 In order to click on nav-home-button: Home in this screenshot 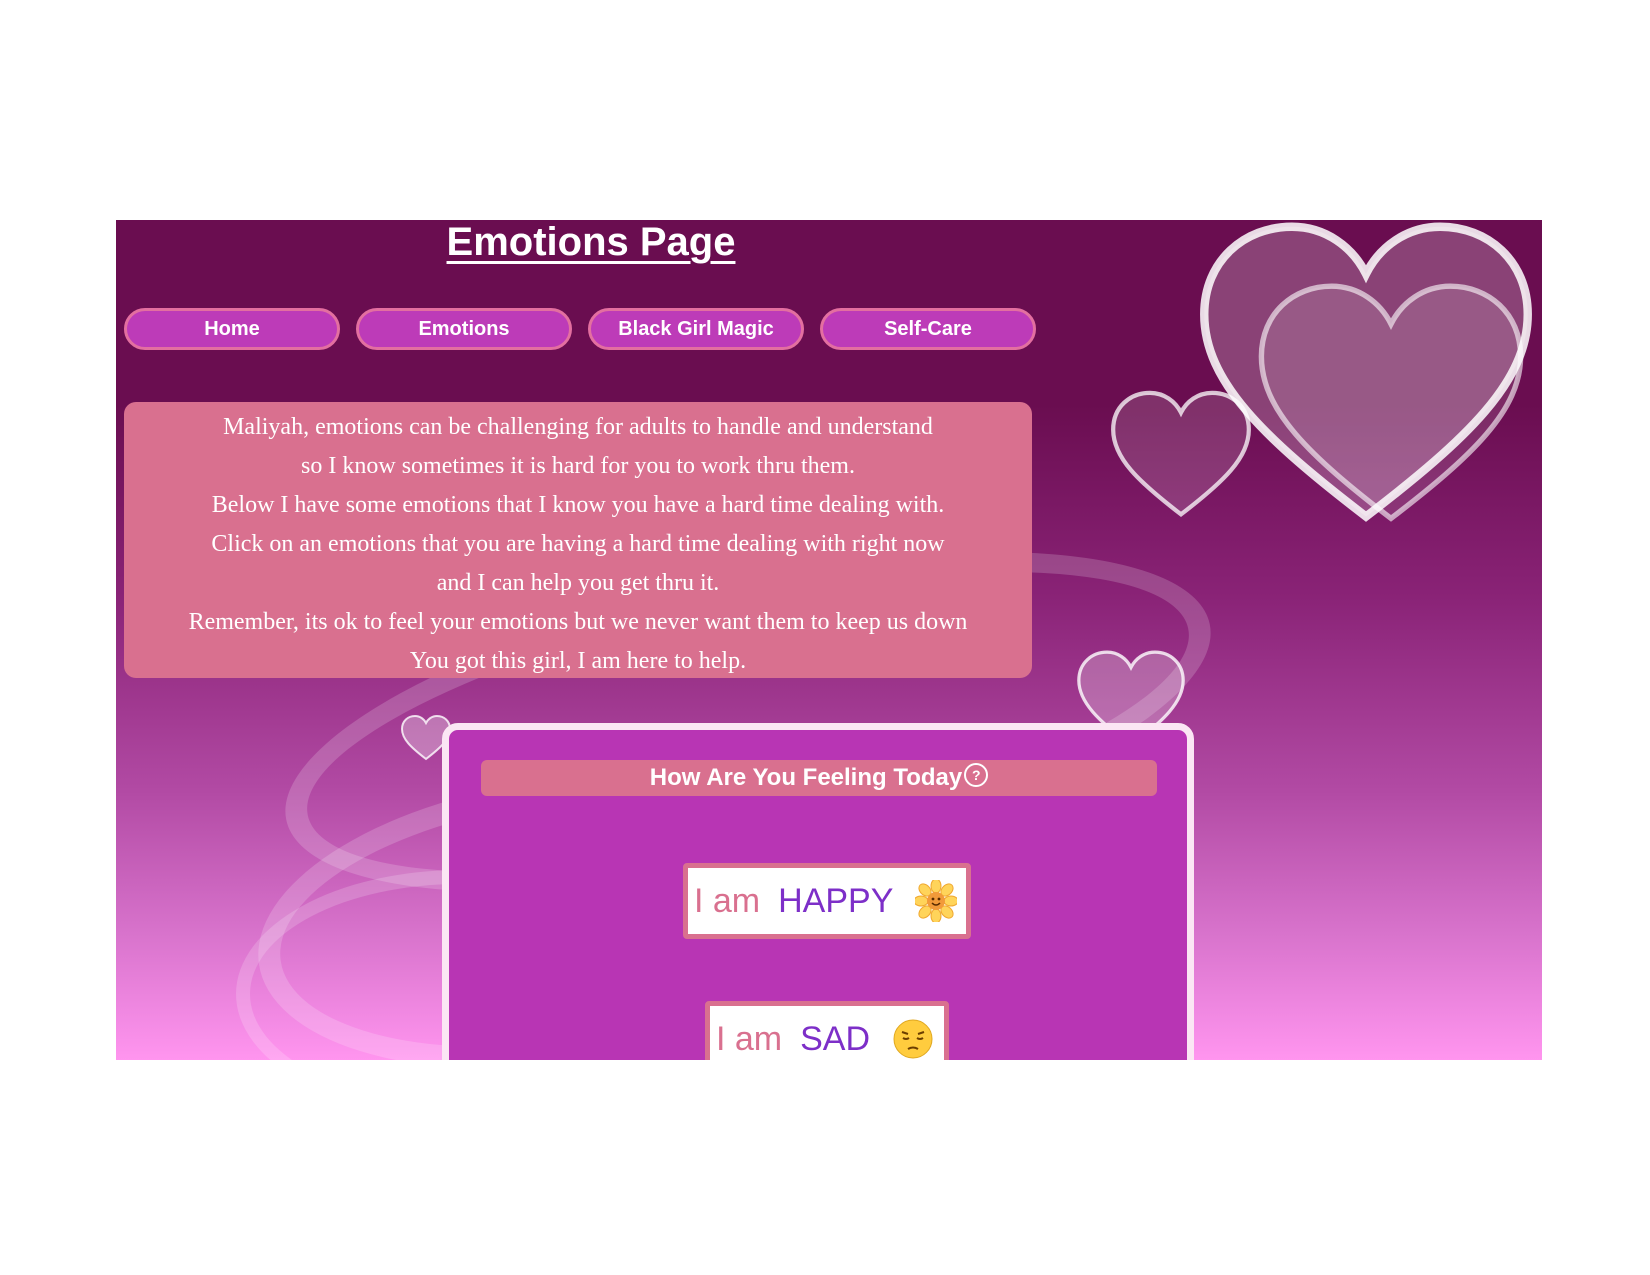, I will do `click(232, 329)`.